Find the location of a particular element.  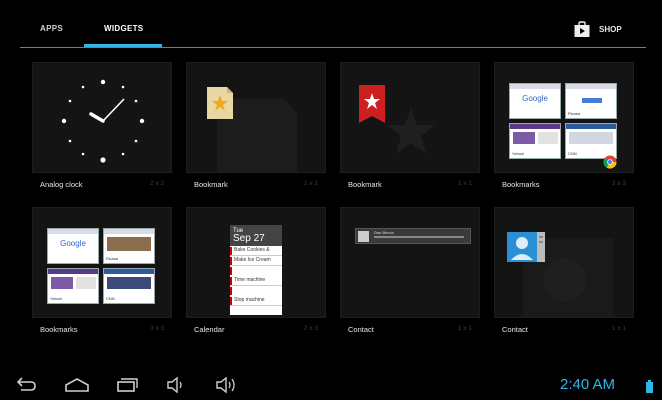

widget-size: 2 x 2 is located at coordinates (156, 183).